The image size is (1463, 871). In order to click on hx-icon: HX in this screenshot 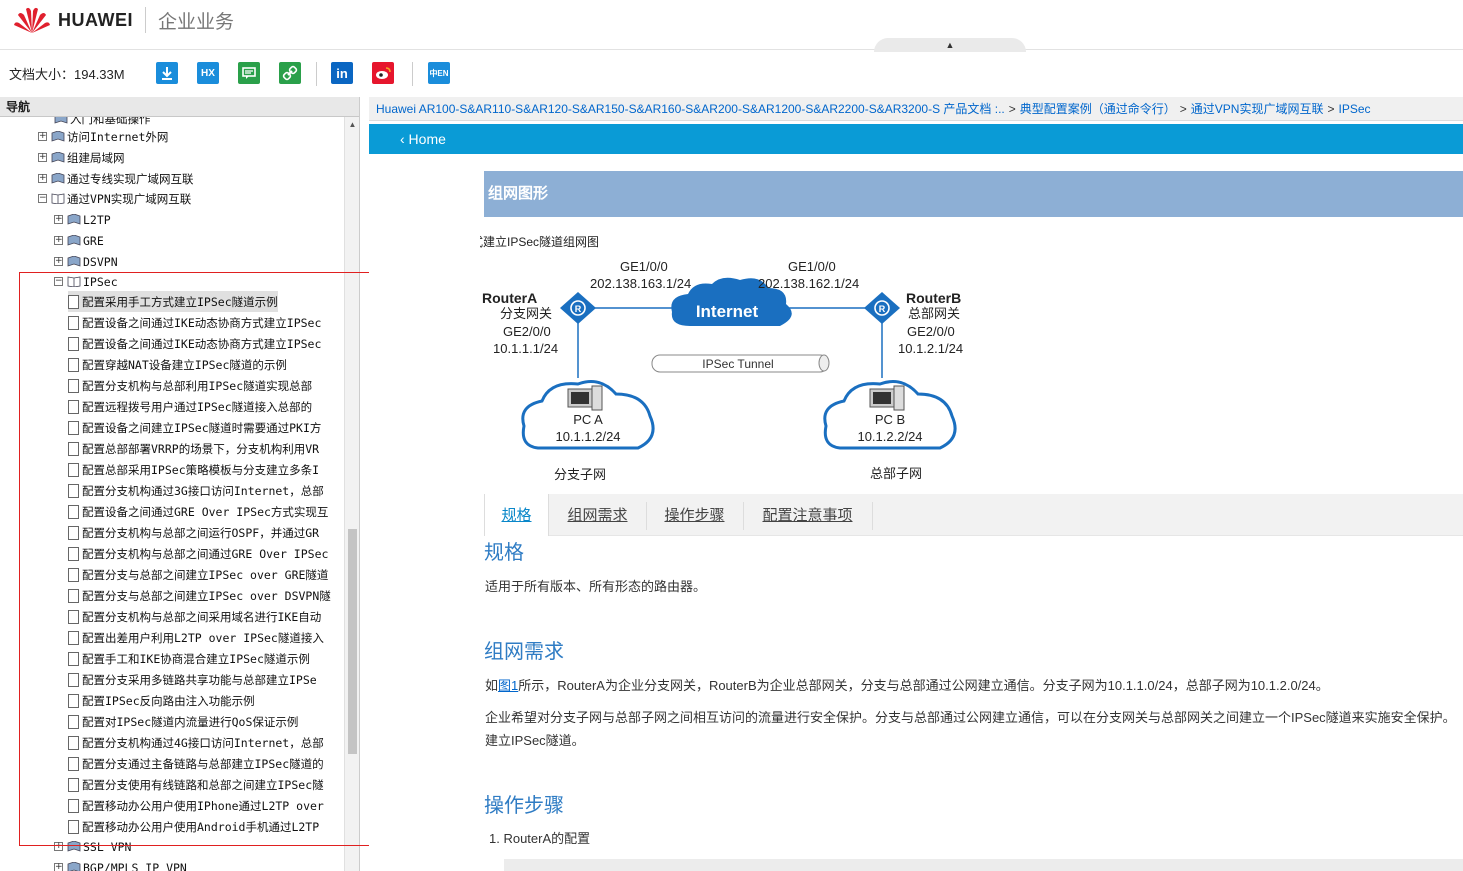, I will do `click(208, 73)`.